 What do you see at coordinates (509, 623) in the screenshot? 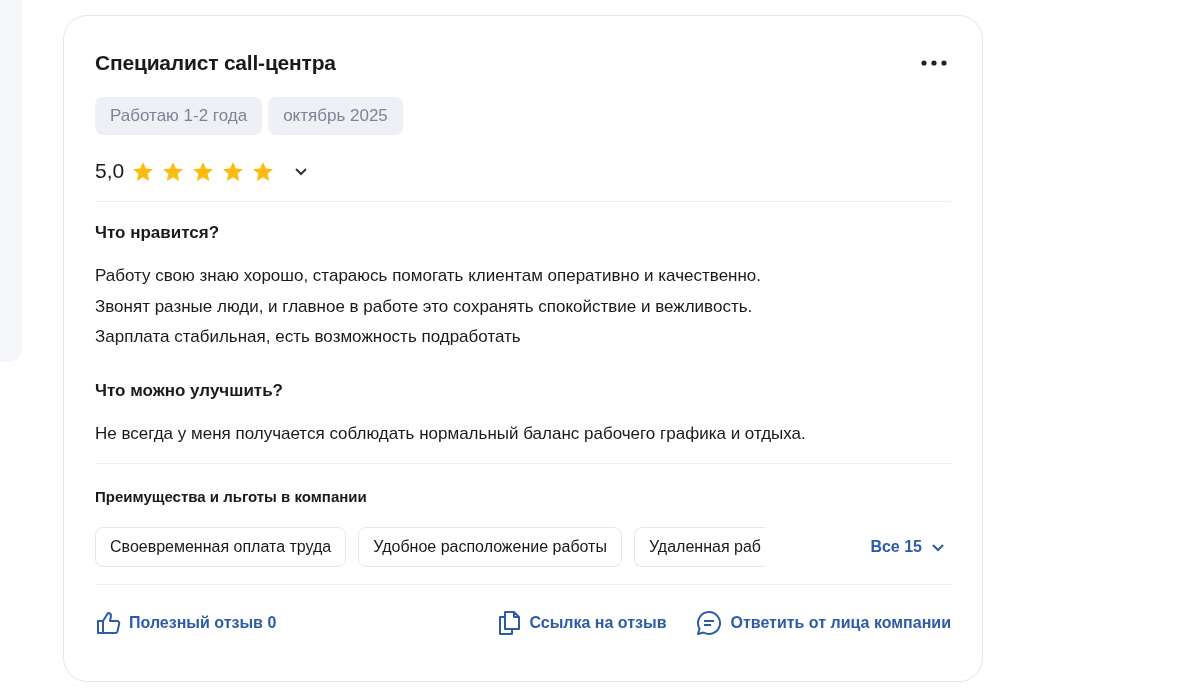
I see `copy-icon` at bounding box center [509, 623].